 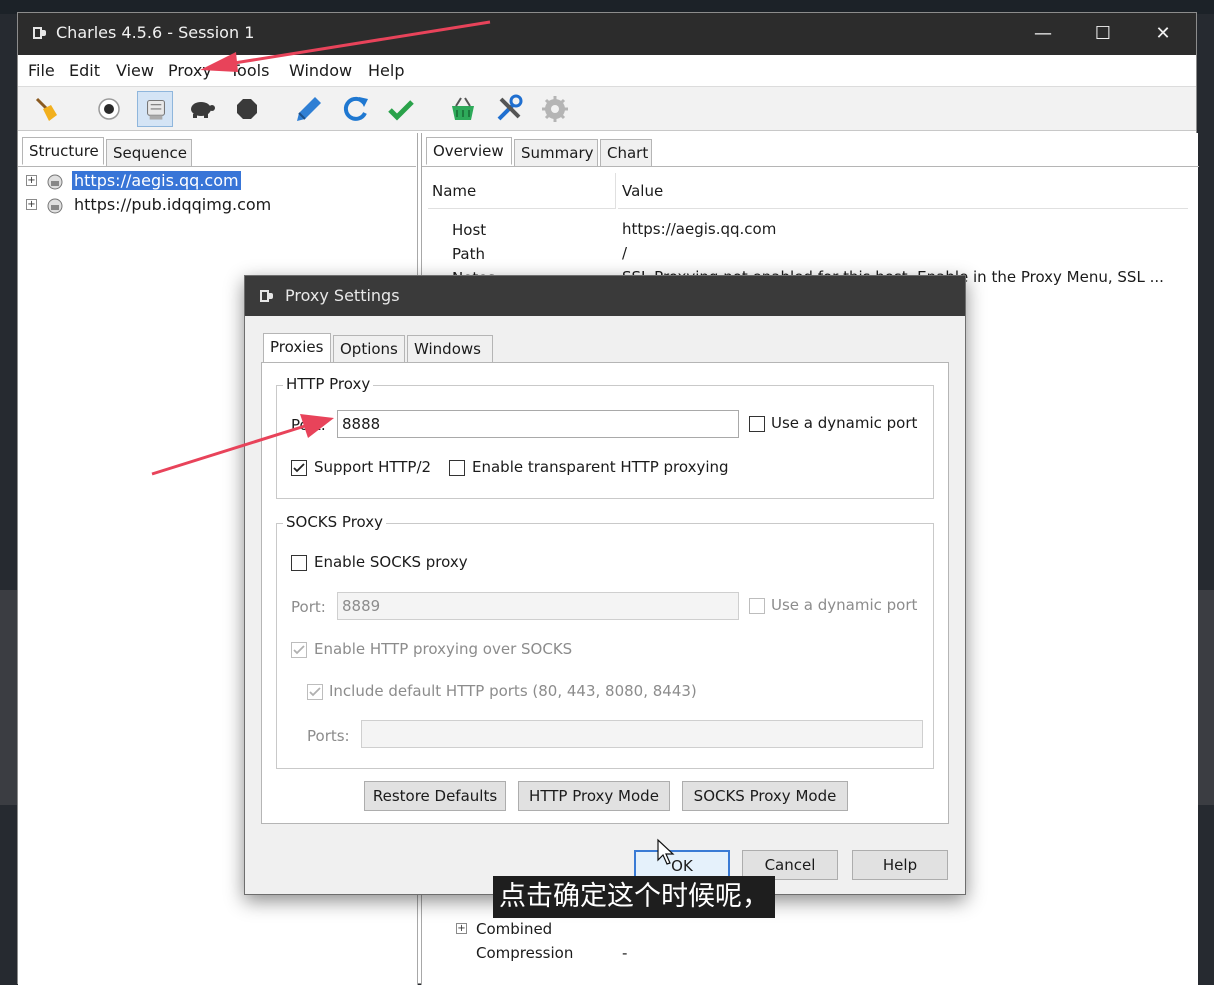 I want to click on transparent-proxy-checkbox, so click(x=457, y=468).